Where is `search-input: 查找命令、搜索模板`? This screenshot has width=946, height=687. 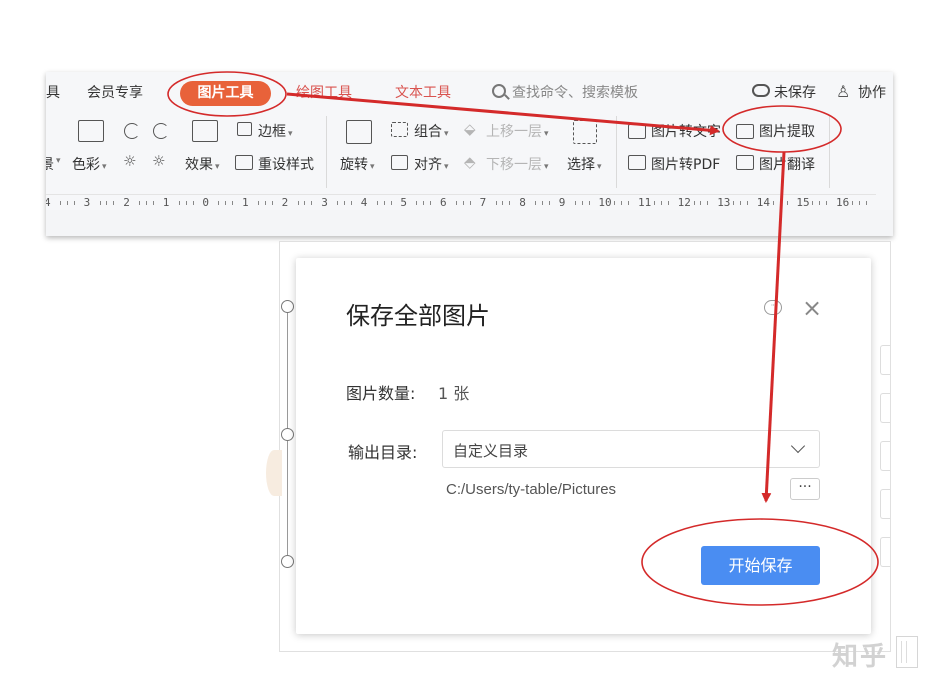 search-input: 查找命令、搜索模板 is located at coordinates (575, 92).